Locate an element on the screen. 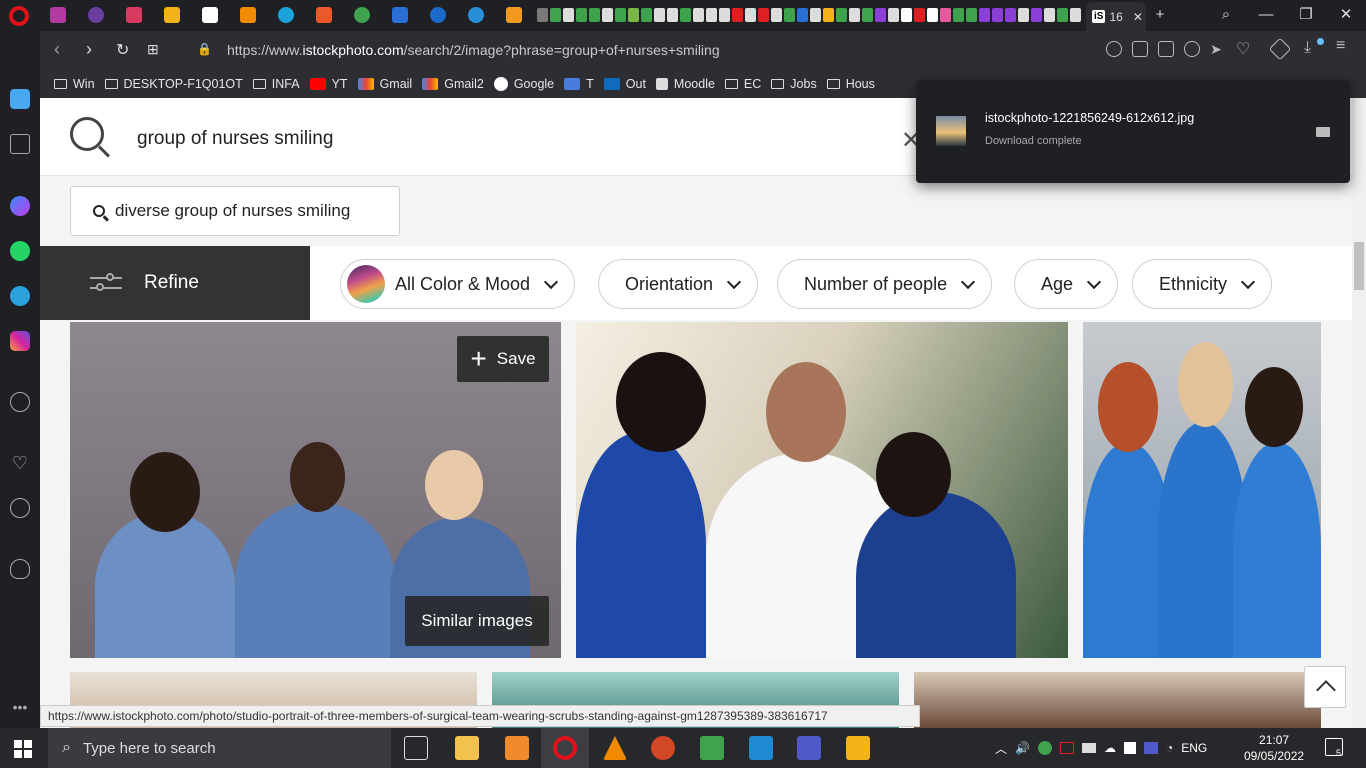 The width and height of the screenshot is (1366, 768). bookmark-hous: Hous is located at coordinates (850, 84).